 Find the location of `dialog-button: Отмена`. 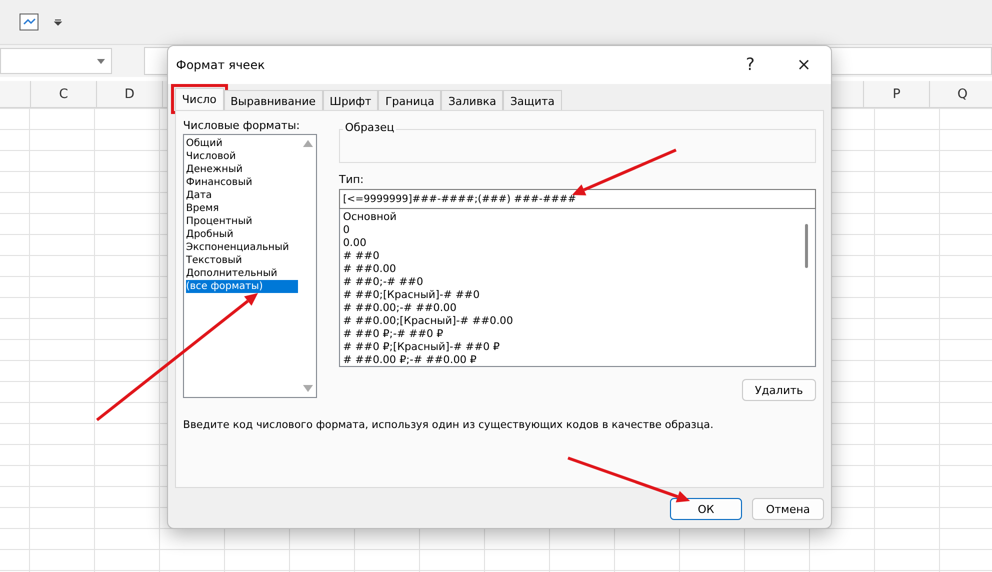

dialog-button: Отмена is located at coordinates (788, 509).